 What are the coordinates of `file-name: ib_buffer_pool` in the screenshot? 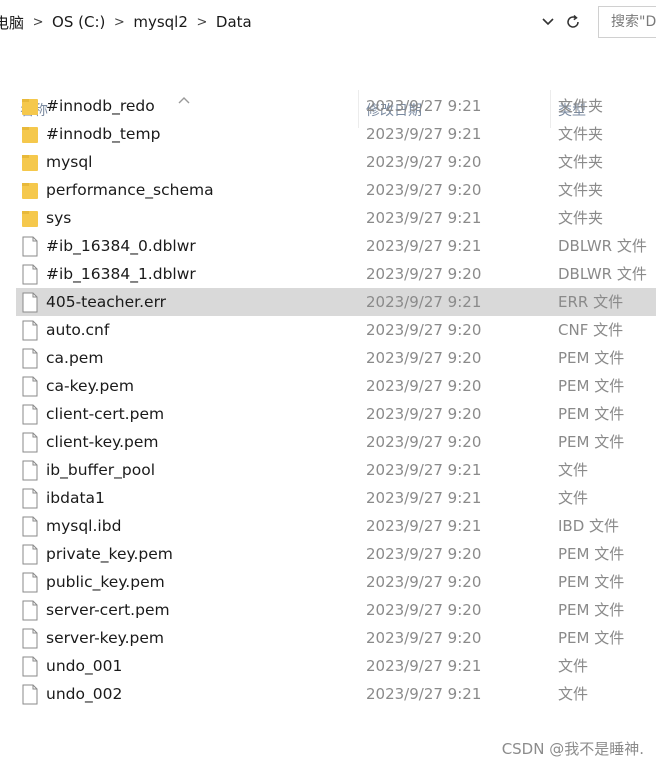 It's located at (101, 470).